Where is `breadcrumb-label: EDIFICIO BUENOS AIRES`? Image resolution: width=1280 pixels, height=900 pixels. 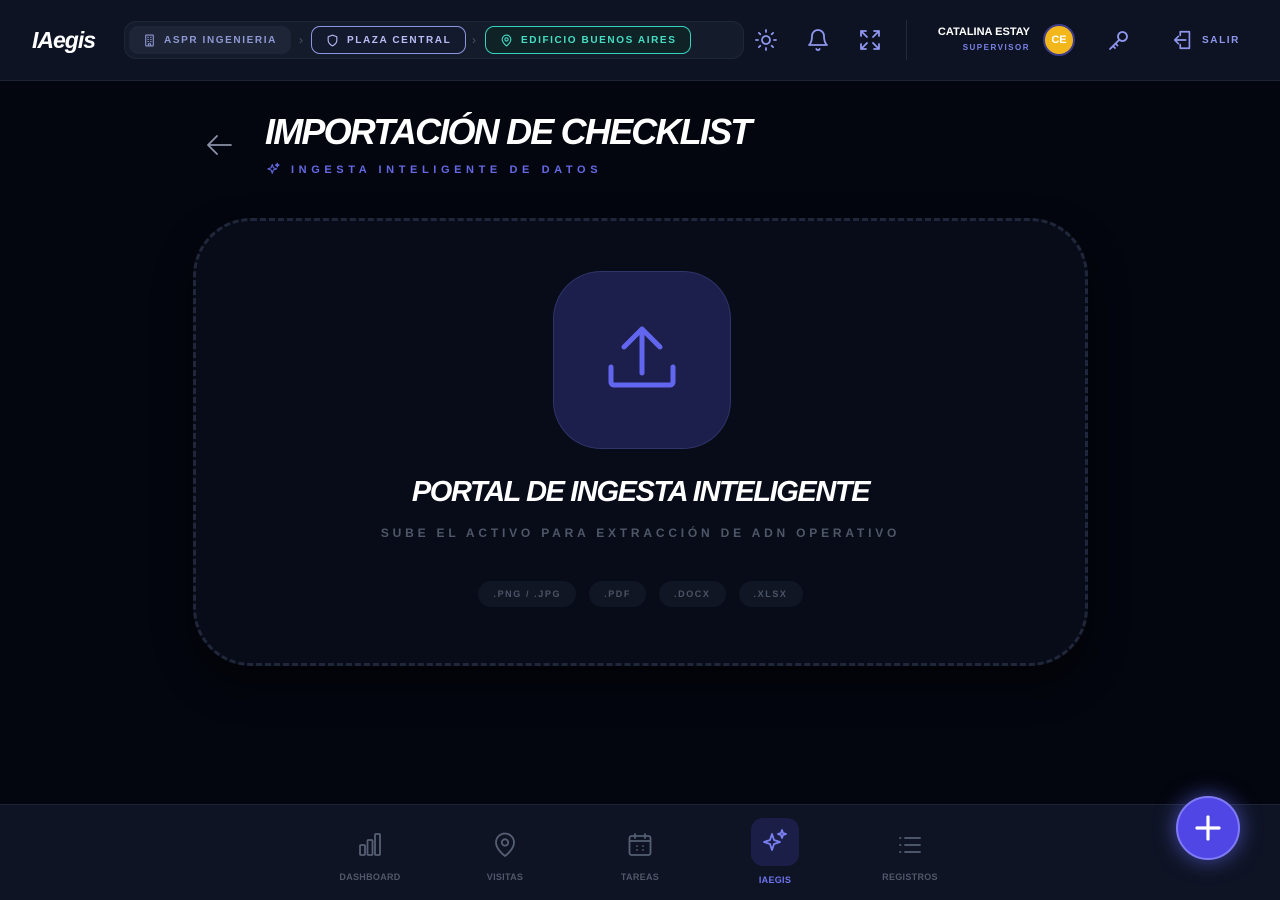
breadcrumb-label: EDIFICIO BUENOS AIRES is located at coordinates (599, 40).